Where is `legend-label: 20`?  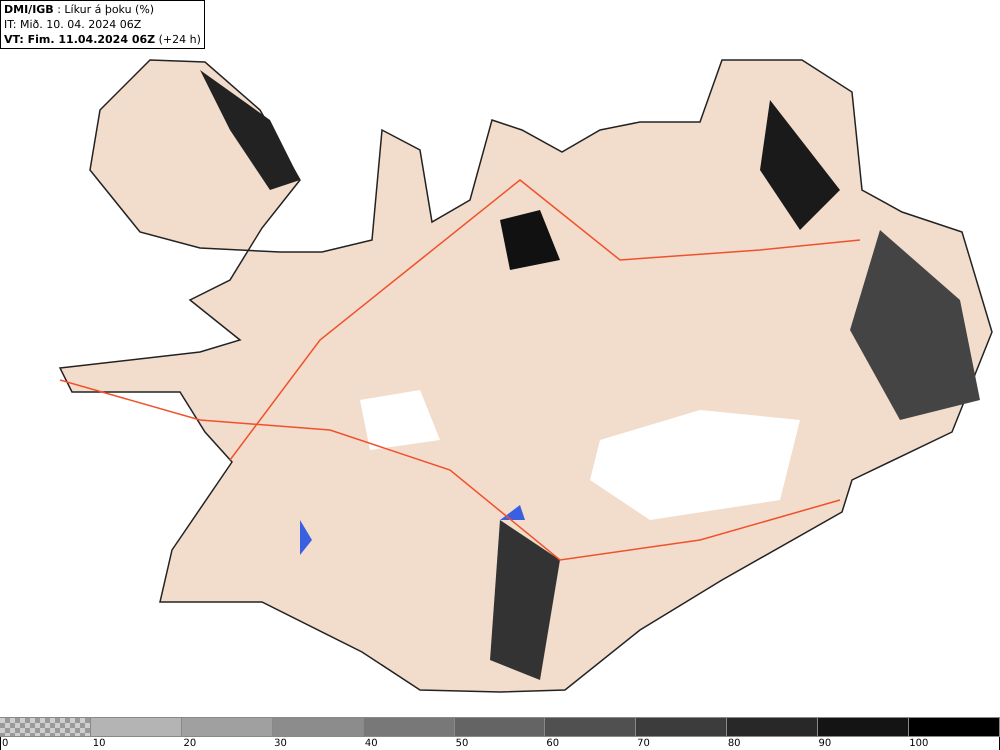
legend-label: 20 is located at coordinates (189, 743).